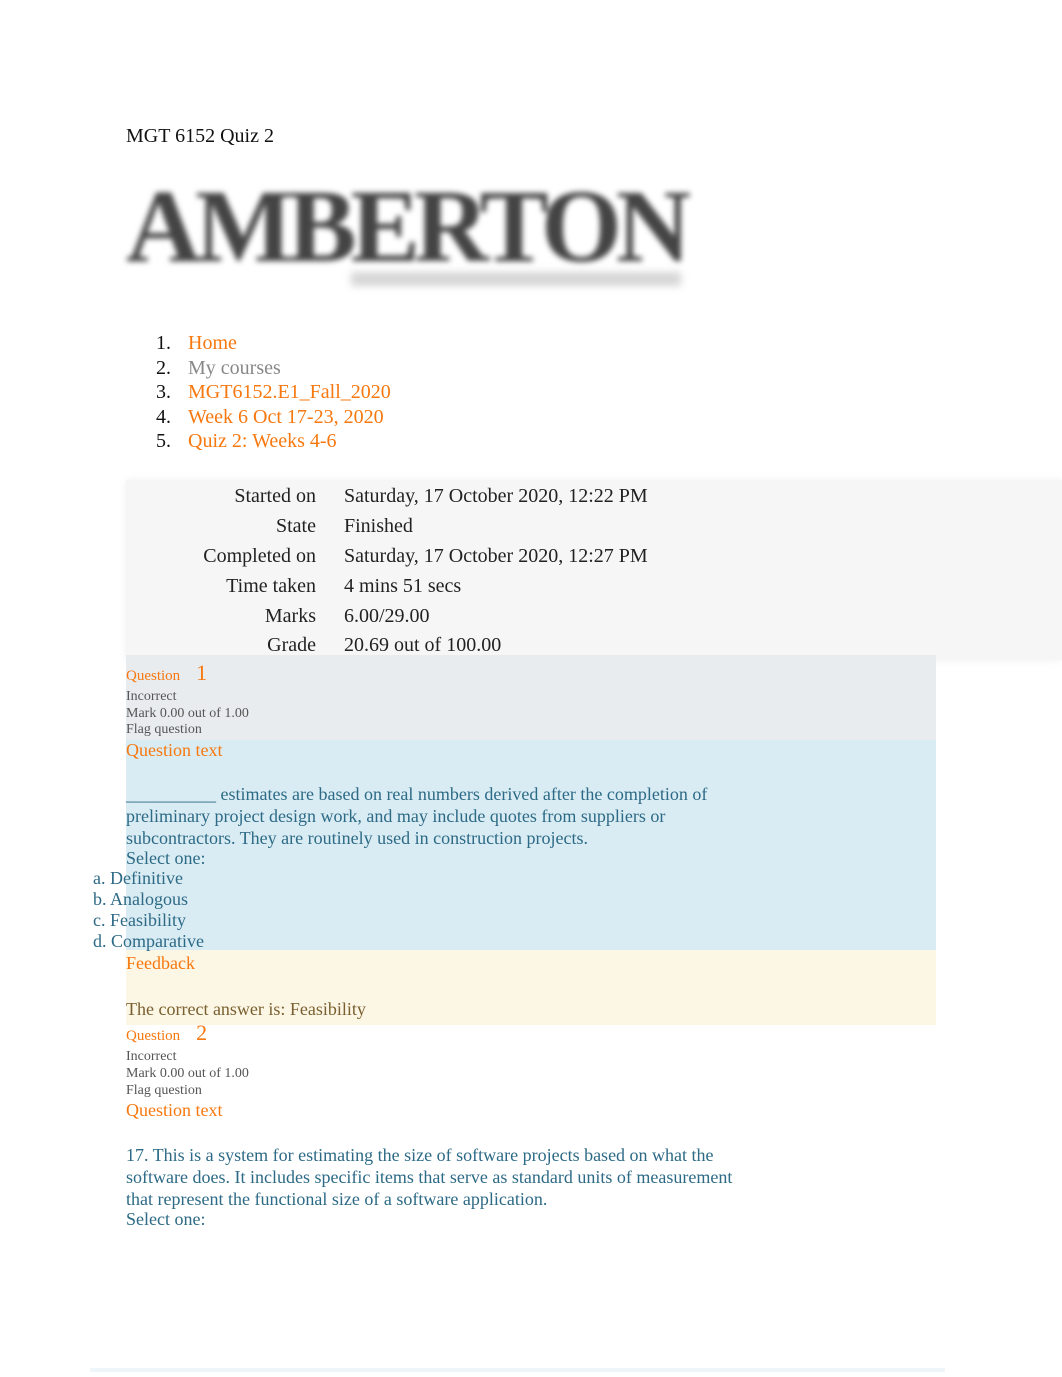 The width and height of the screenshot is (1062, 1377). What do you see at coordinates (275, 496) in the screenshot?
I see `summary-label: Started on` at bounding box center [275, 496].